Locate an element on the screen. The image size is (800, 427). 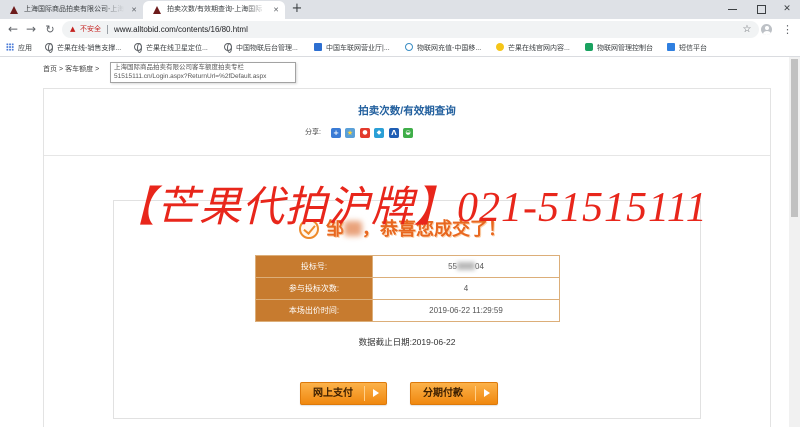
section-divider is located at coordinates (407, 155).